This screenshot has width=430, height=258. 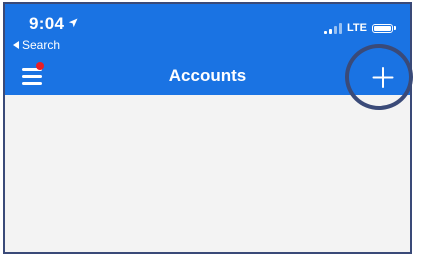 What do you see at coordinates (207, 75) in the screenshot?
I see `page-title: Accounts` at bounding box center [207, 75].